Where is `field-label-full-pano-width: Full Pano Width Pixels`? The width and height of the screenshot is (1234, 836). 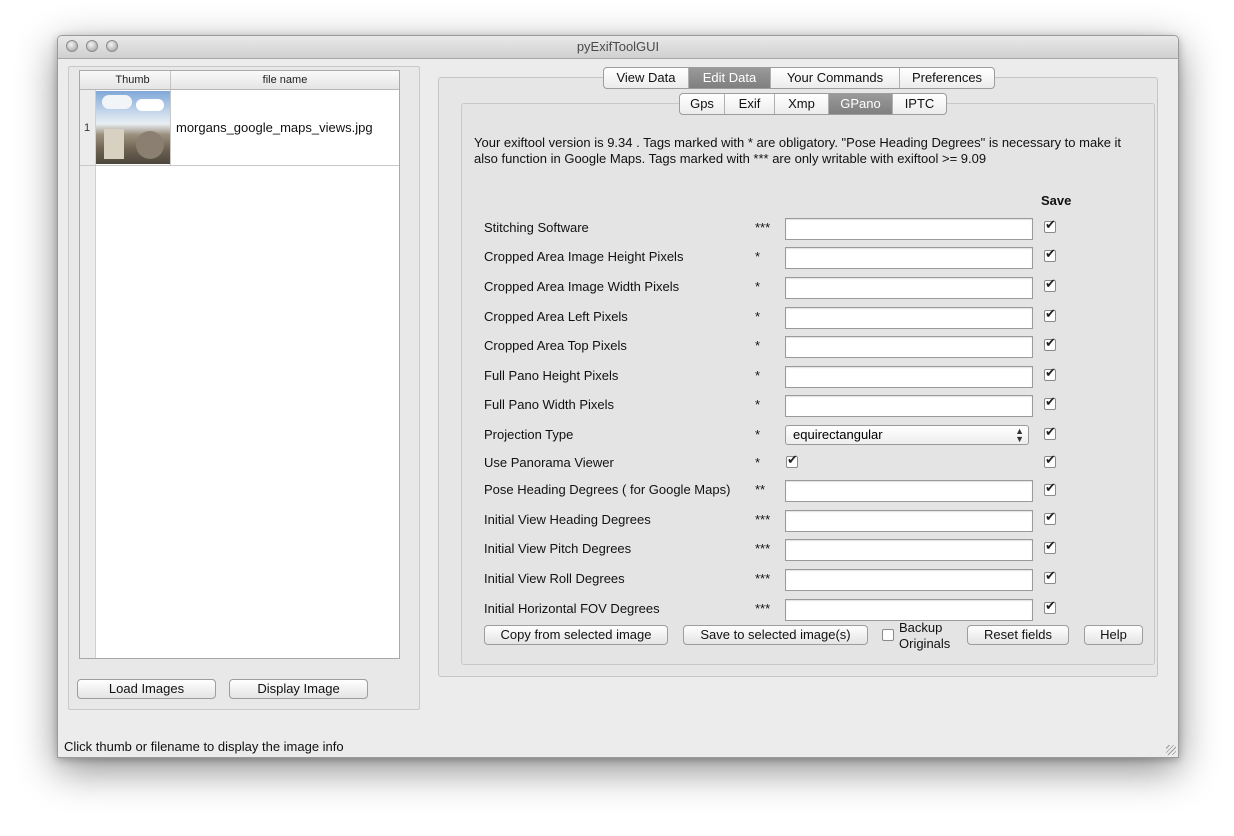
field-label-full-pano-width: Full Pano Width Pixels is located at coordinates (549, 404).